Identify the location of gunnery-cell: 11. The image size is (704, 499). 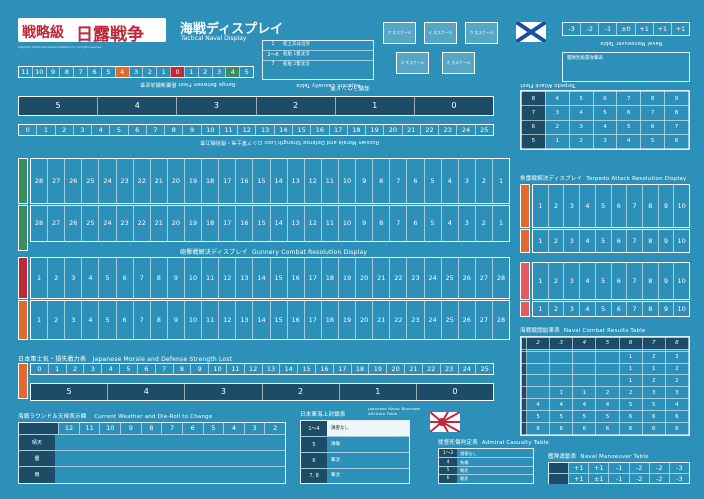
(329, 223).